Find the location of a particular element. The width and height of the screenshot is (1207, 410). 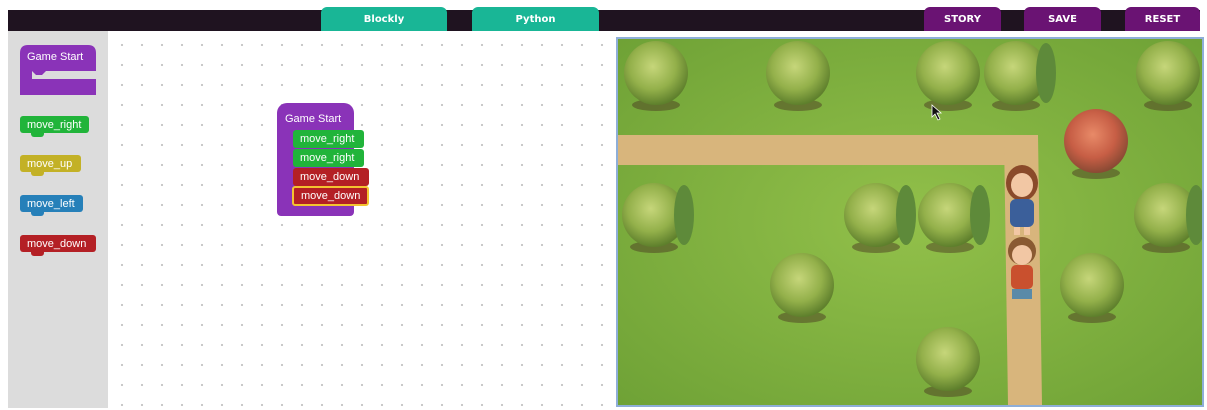

toolbox-move-right-block: move_right is located at coordinates (54, 126).